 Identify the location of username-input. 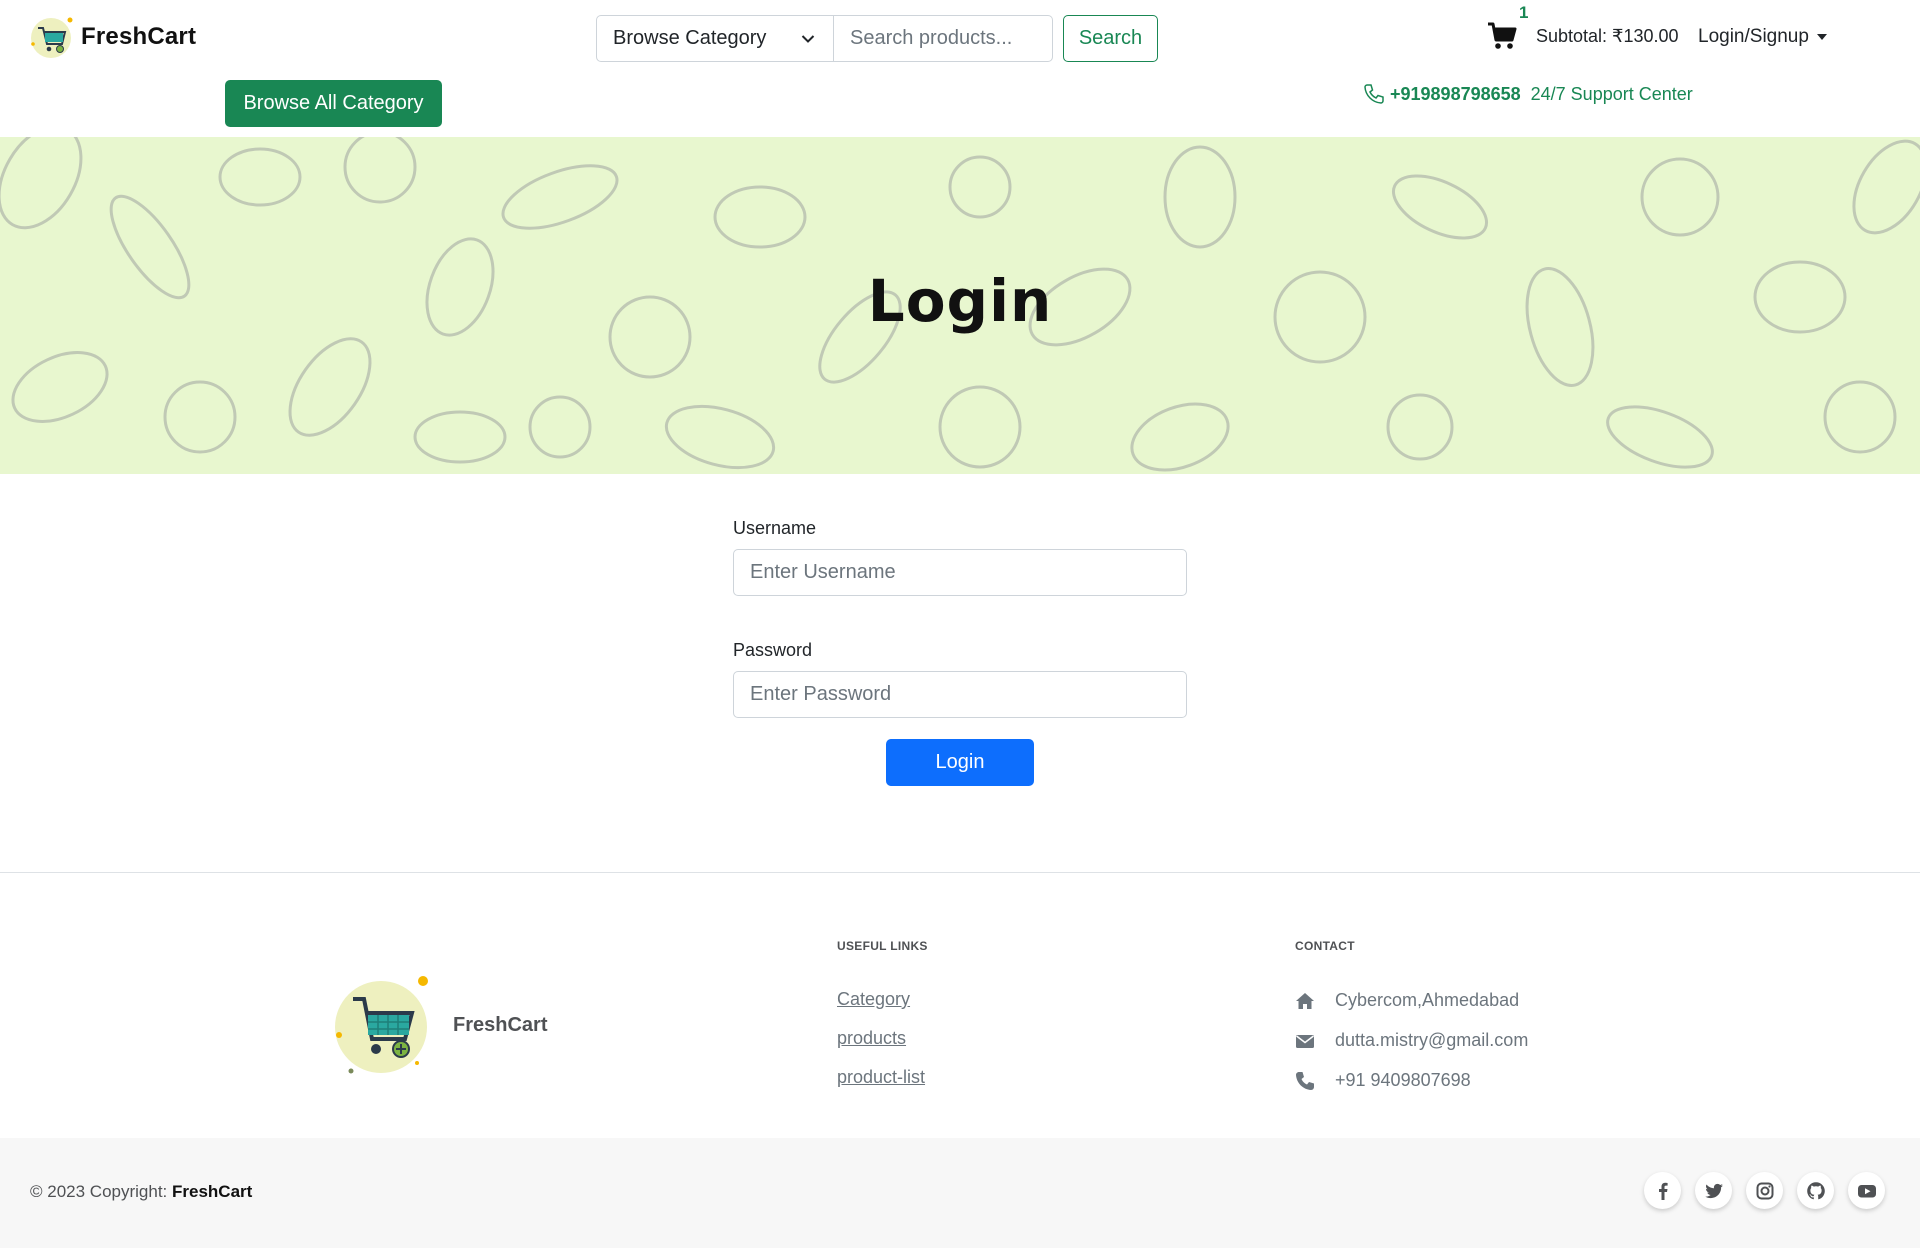
(960, 572).